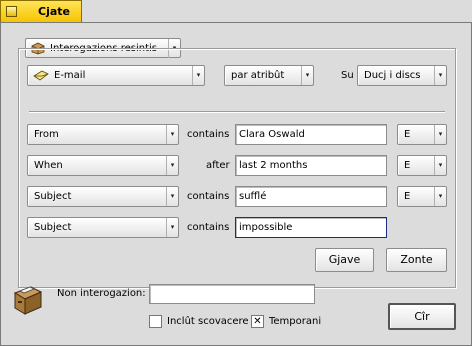 Image resolution: width=472 pixels, height=346 pixels. What do you see at coordinates (416, 260) in the screenshot?
I see `add-rule-button: Zonte` at bounding box center [416, 260].